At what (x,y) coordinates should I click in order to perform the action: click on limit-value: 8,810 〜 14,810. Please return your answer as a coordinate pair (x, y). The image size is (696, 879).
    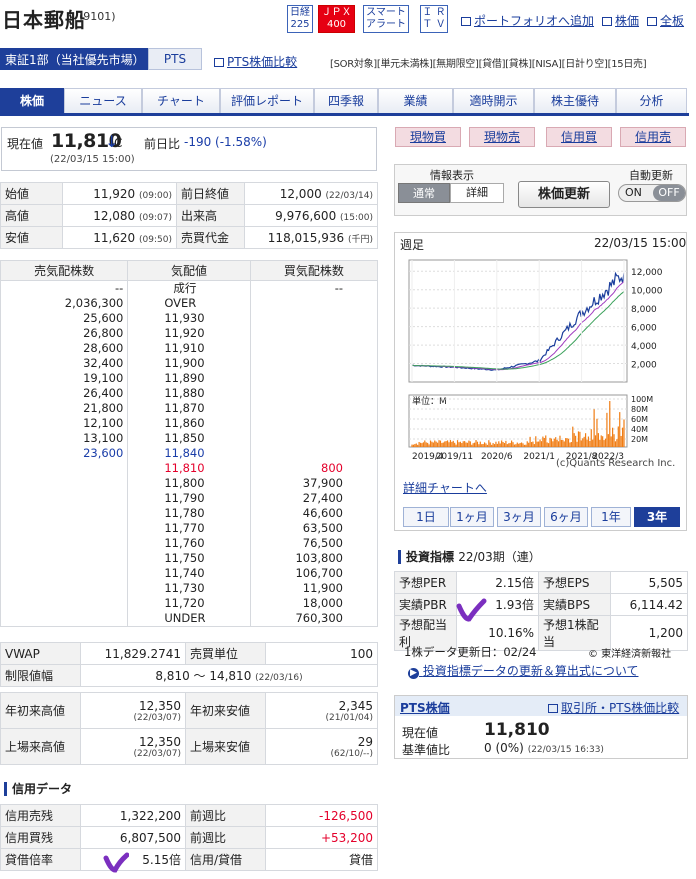
    Looking at the image, I should click on (203, 676).